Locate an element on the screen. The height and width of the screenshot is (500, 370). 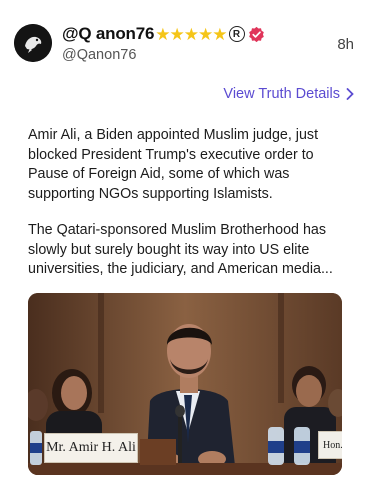
avatar is located at coordinates (33, 43).